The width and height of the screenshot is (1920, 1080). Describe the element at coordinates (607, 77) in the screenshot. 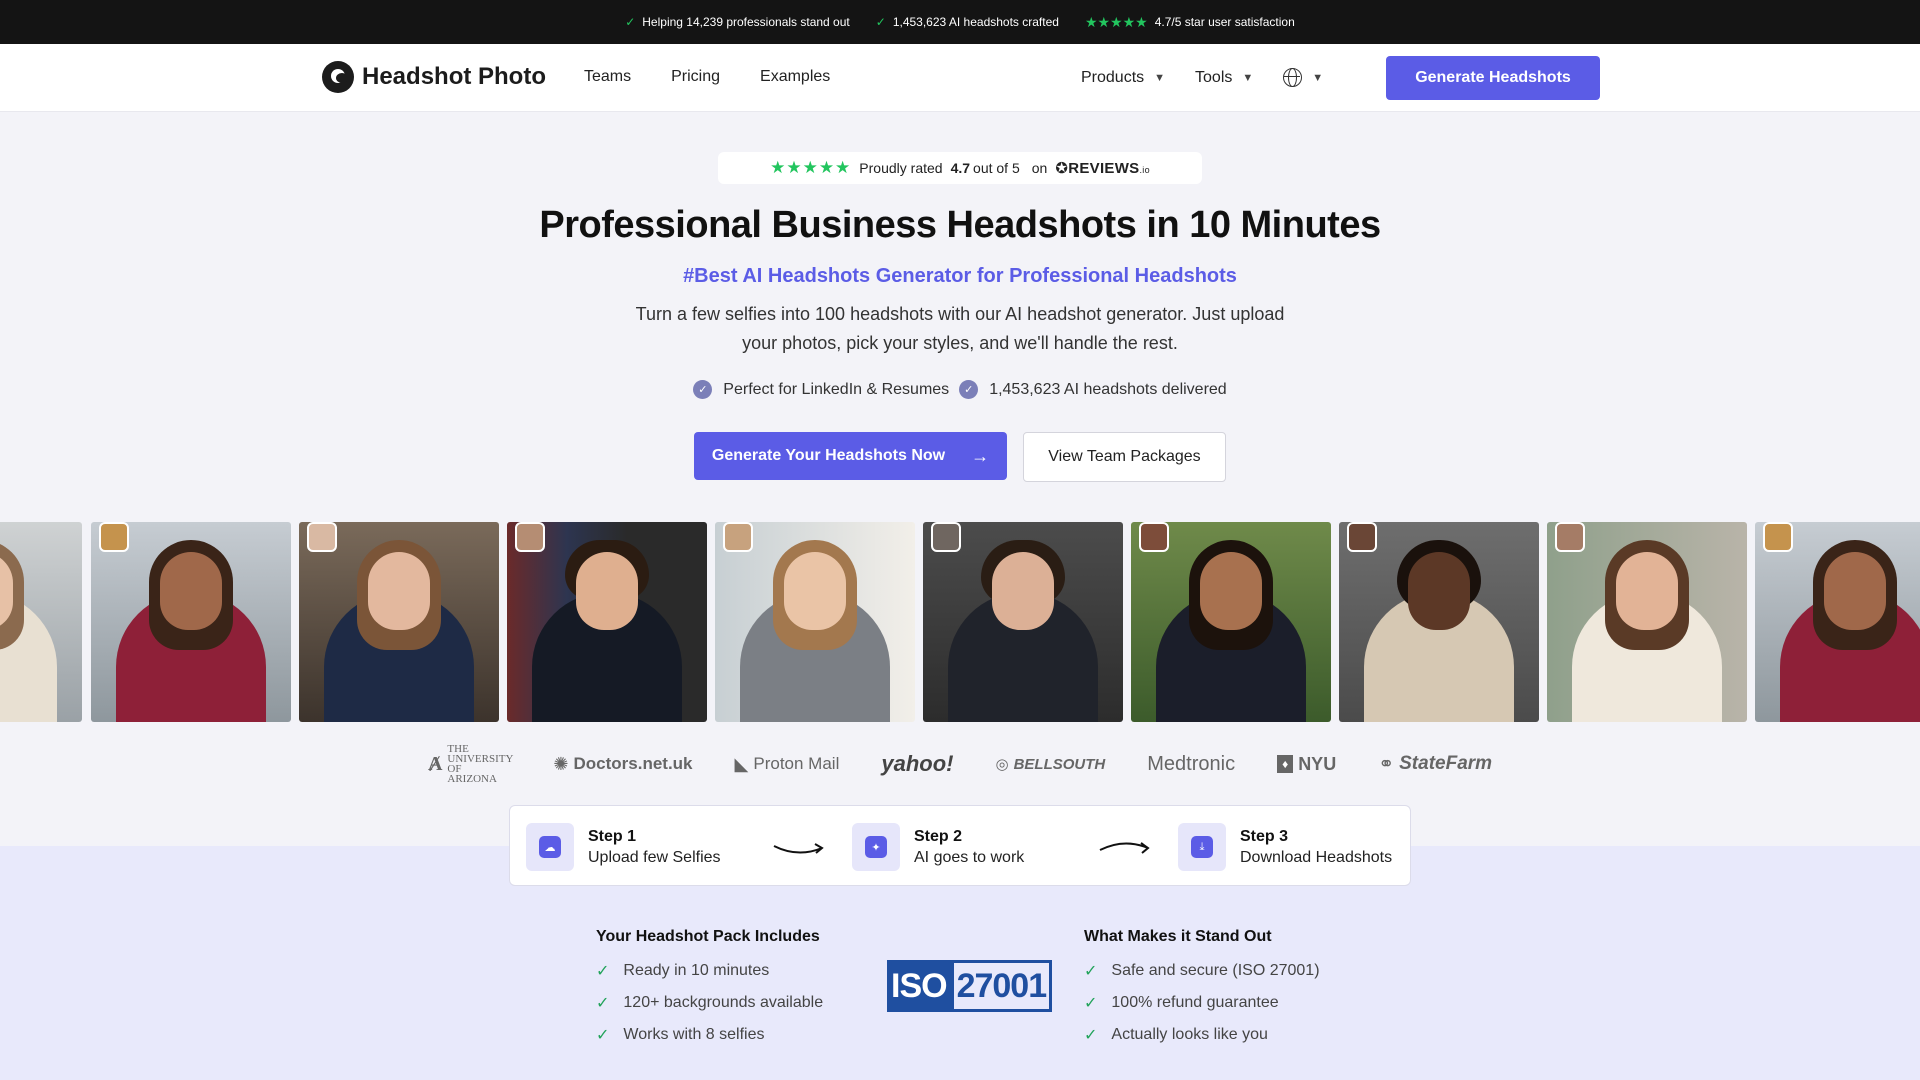

I see `nav-link-teams: Teams` at that location.